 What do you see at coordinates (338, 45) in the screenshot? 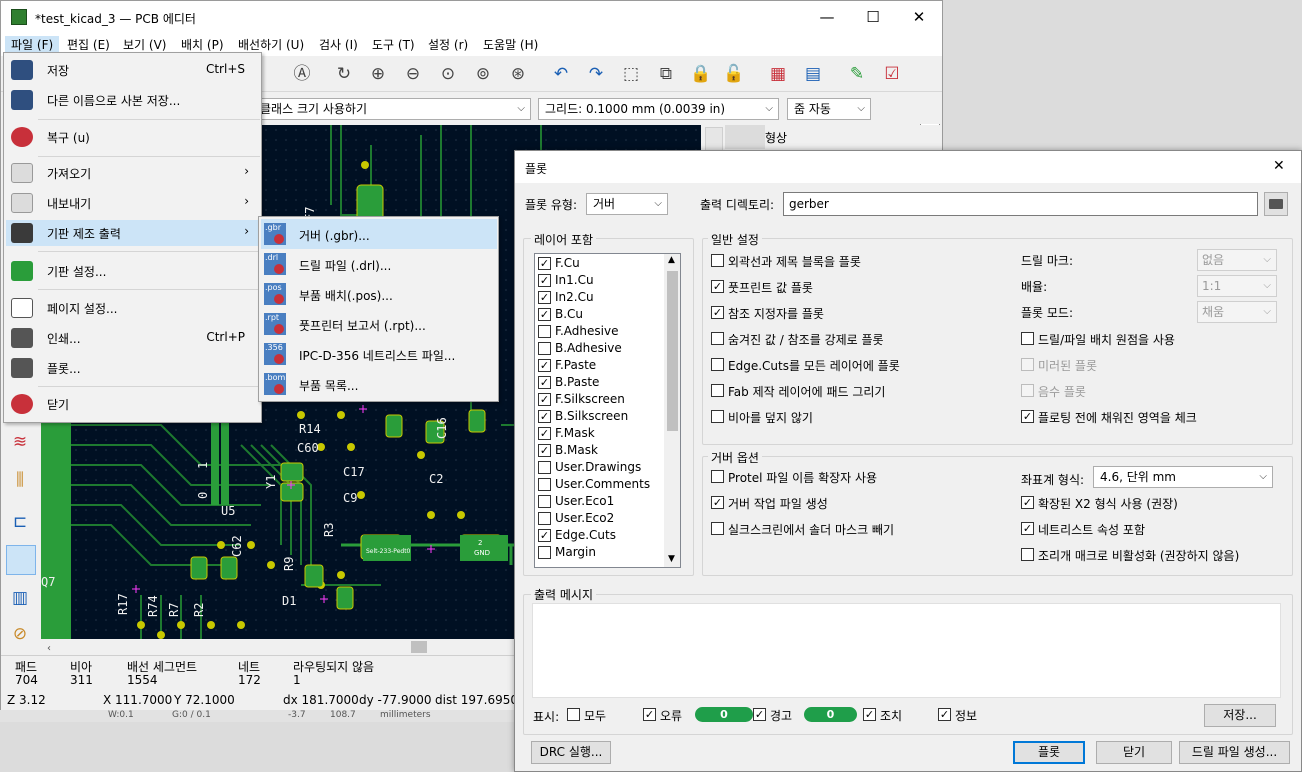
I see `menu-inspect: 검사 (I)` at bounding box center [338, 45].